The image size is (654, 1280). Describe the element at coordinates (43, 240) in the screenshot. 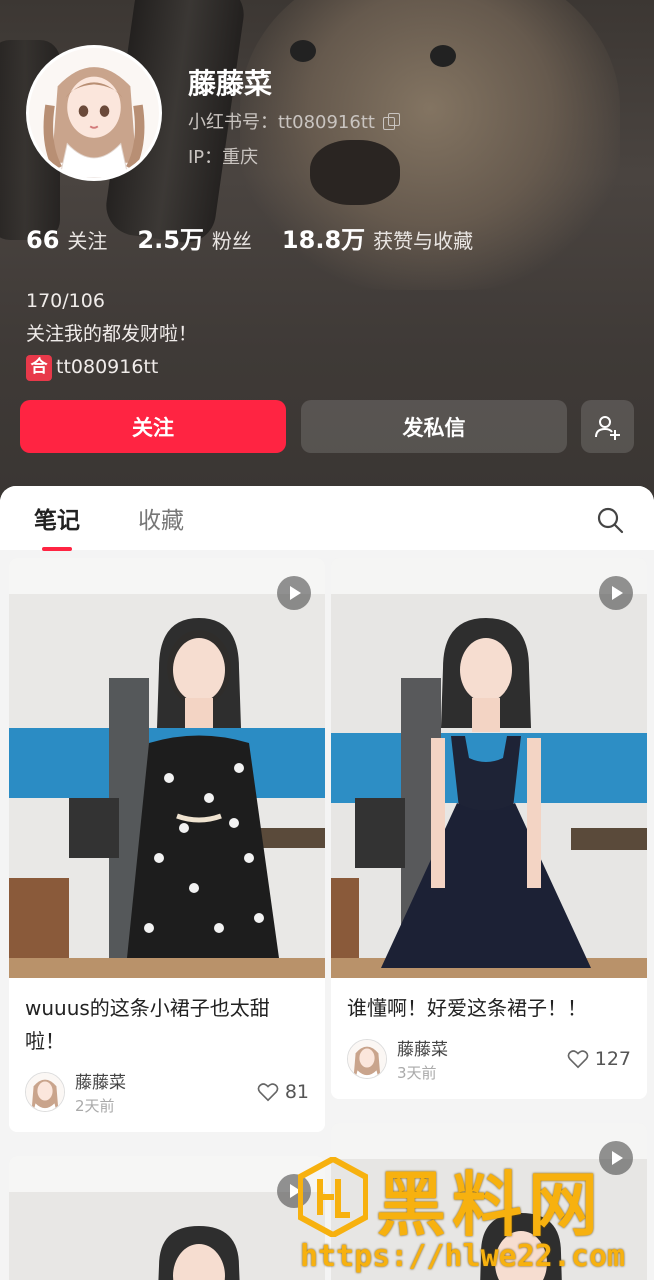

I see `stat-number: 66` at that location.